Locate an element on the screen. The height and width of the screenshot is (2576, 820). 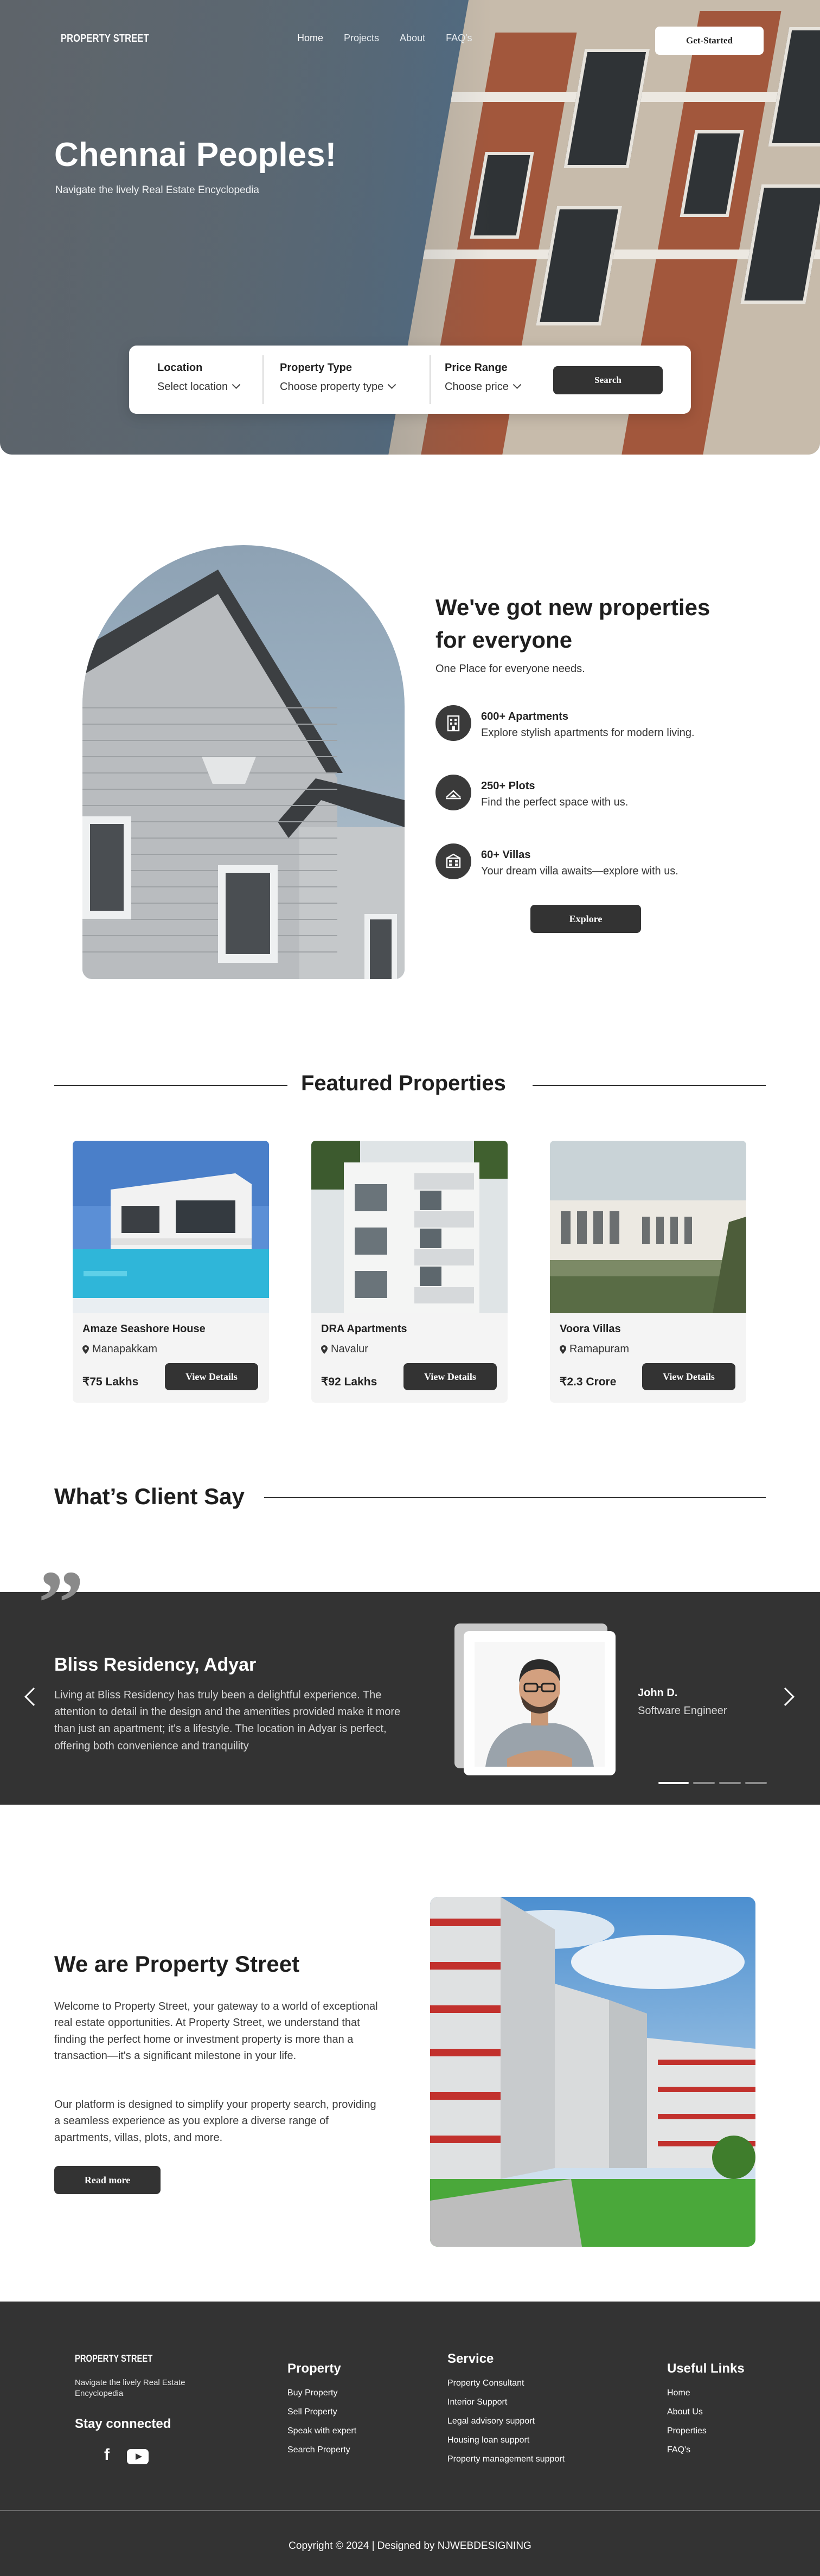
nav-about: About is located at coordinates (412, 38).